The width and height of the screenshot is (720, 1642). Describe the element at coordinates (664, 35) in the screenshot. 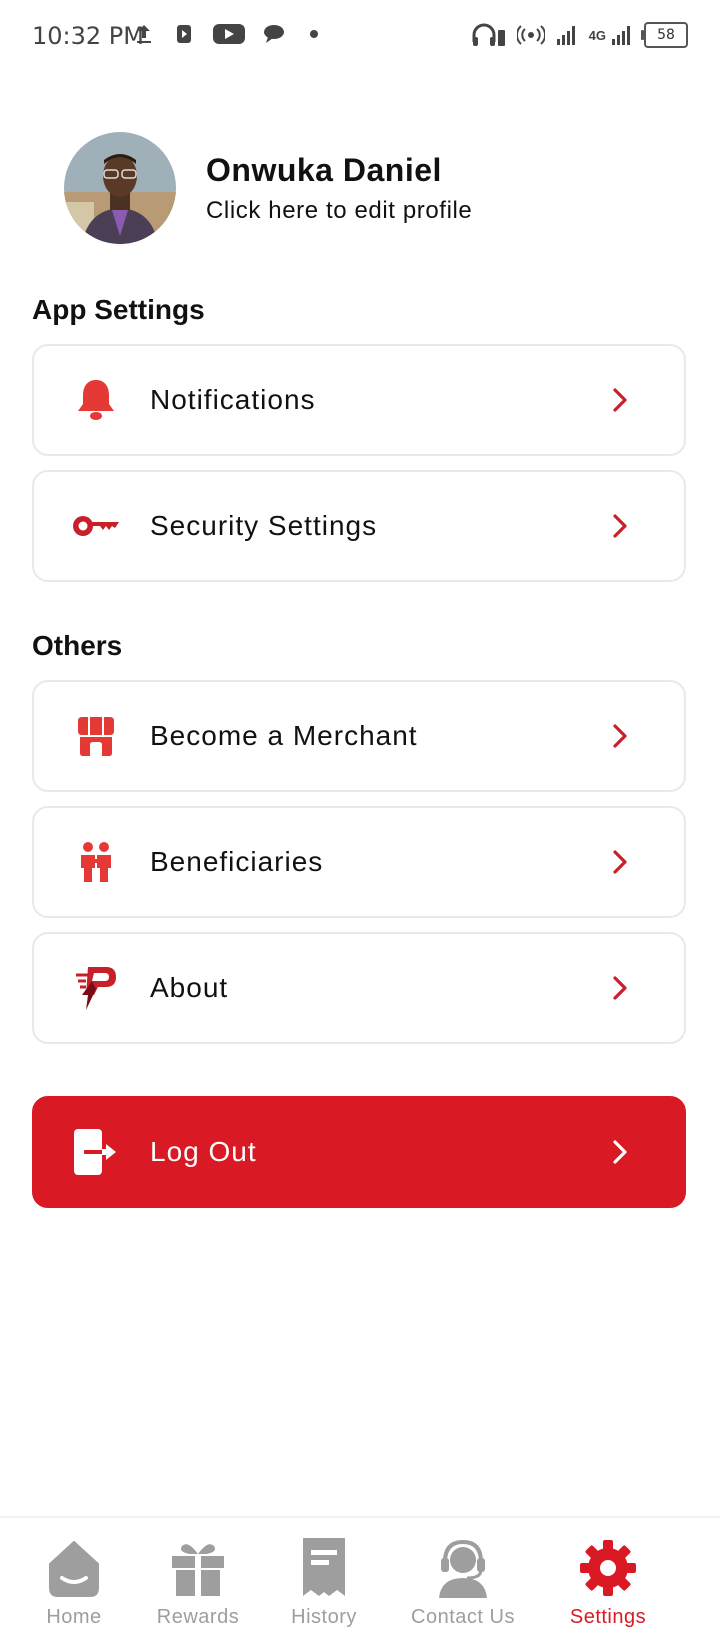

I see `battery-icon: 58` at that location.